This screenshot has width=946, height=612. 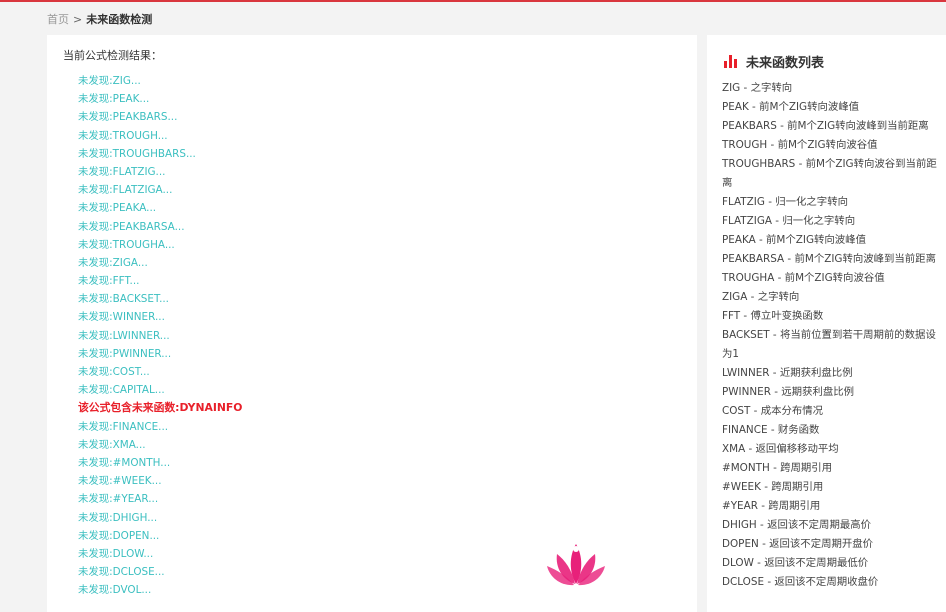 What do you see at coordinates (825, 126) in the screenshot?
I see `function-list-item: PEAKBARS - 前M个ZIG转向波峰到当前距离` at bounding box center [825, 126].